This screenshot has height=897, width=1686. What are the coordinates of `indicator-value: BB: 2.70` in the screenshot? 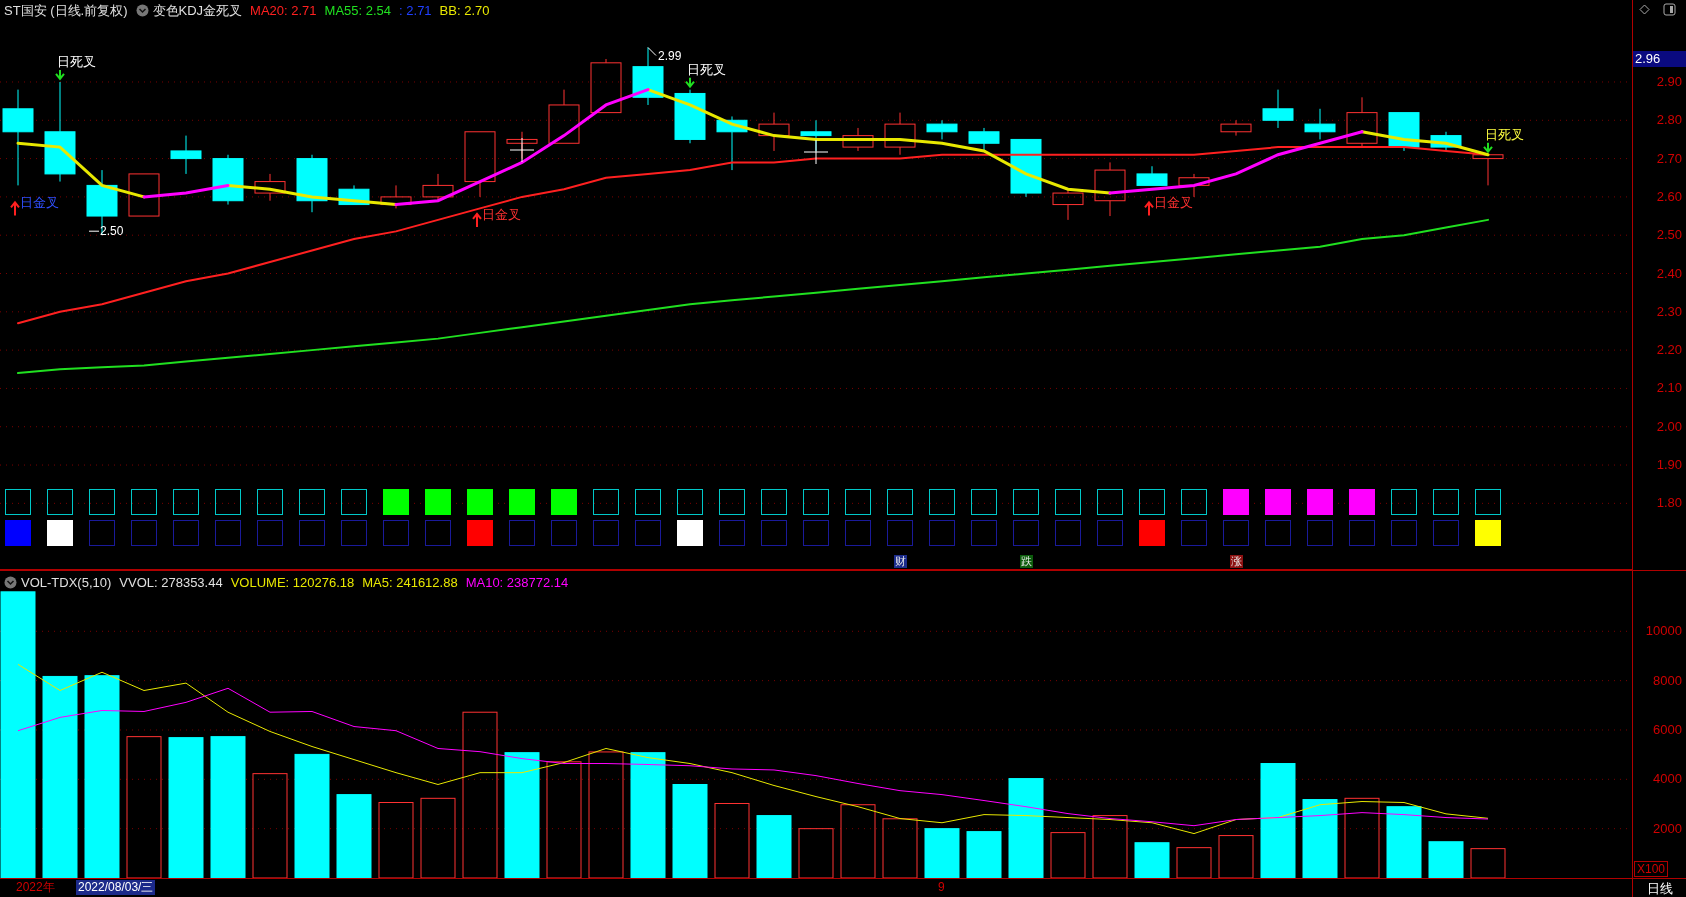 It's located at (464, 10).